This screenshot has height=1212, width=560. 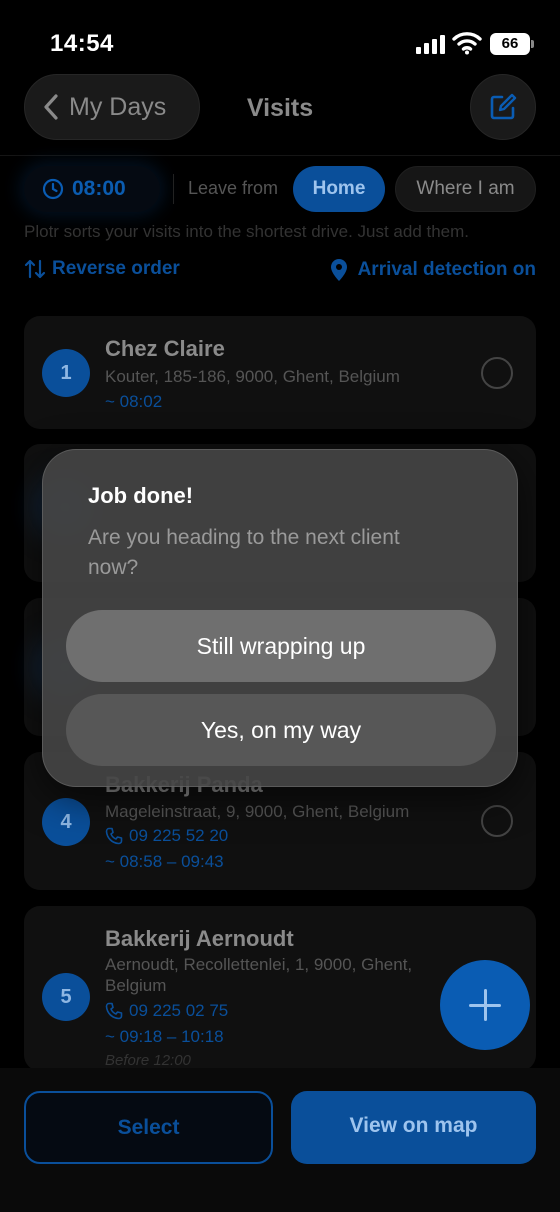 I want to click on visit-eta: ~ 08:02, so click(x=134, y=401).